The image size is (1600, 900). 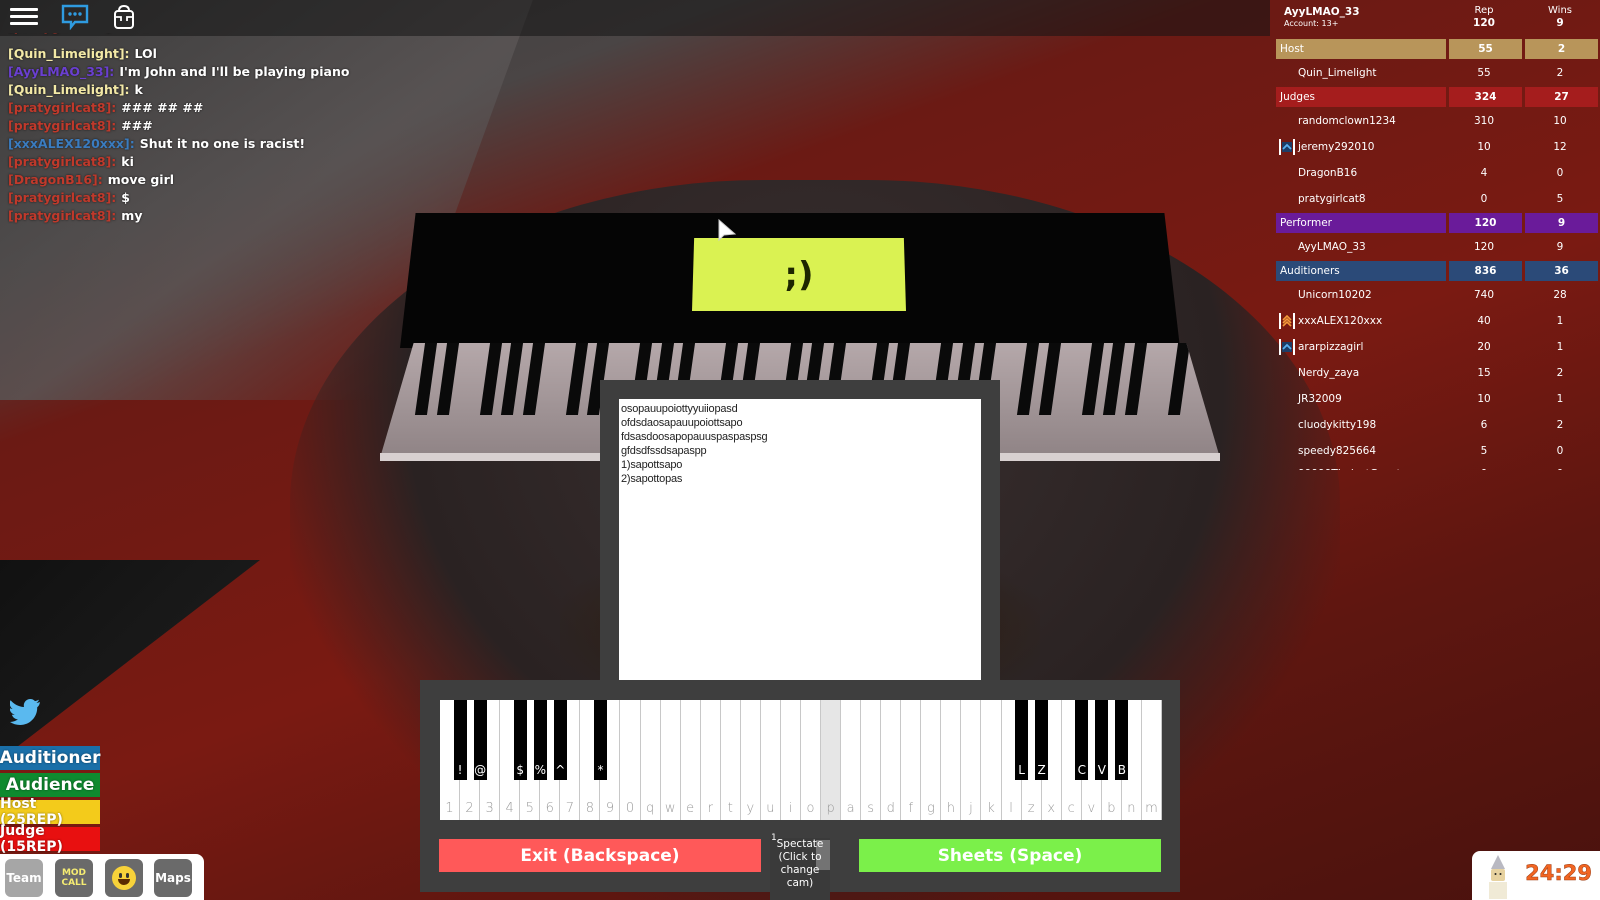 What do you see at coordinates (173, 878) in the screenshot?
I see `maps-button: Maps` at bounding box center [173, 878].